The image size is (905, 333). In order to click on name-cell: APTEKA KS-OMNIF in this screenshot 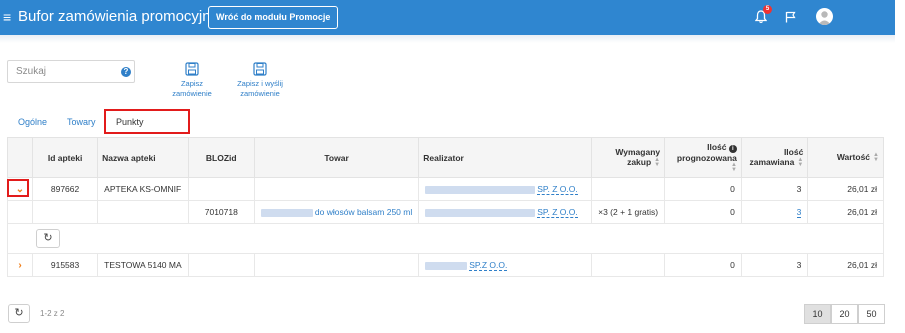, I will do `click(143, 189)`.